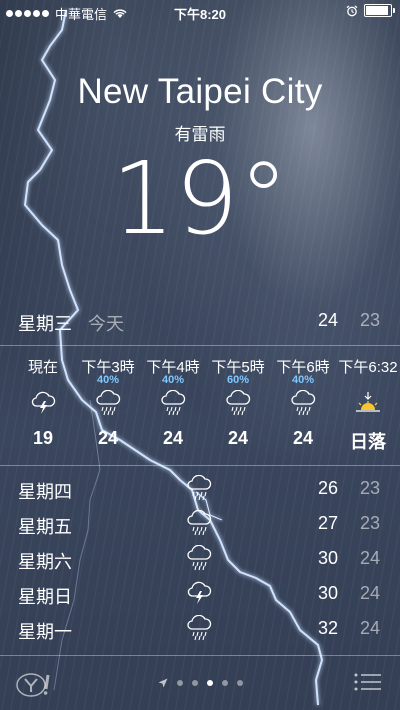 Image resolution: width=400 pixels, height=710 pixels. What do you see at coordinates (368, 682) in the screenshot?
I see `city-list-button-icon` at bounding box center [368, 682].